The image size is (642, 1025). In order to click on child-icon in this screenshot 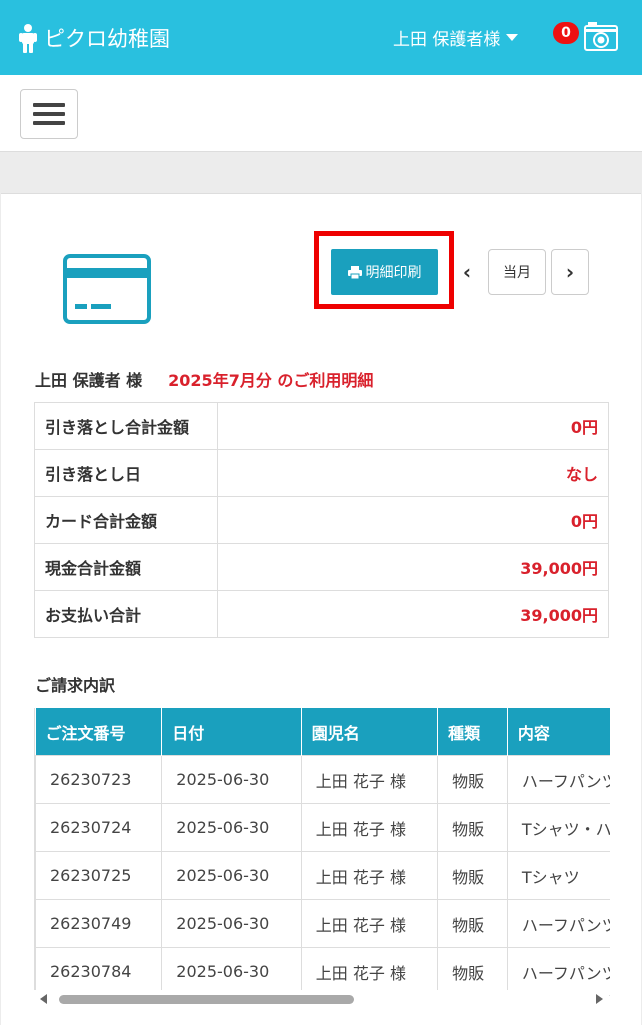, I will do `click(28, 38)`.